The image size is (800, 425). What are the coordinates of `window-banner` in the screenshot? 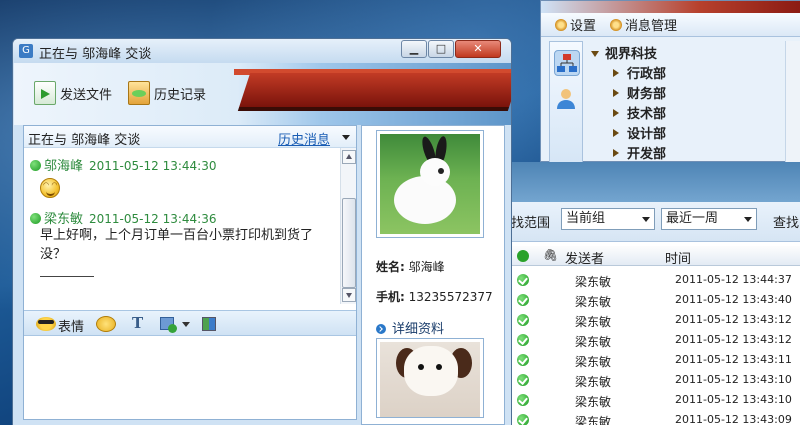 It's located at (670, 7).